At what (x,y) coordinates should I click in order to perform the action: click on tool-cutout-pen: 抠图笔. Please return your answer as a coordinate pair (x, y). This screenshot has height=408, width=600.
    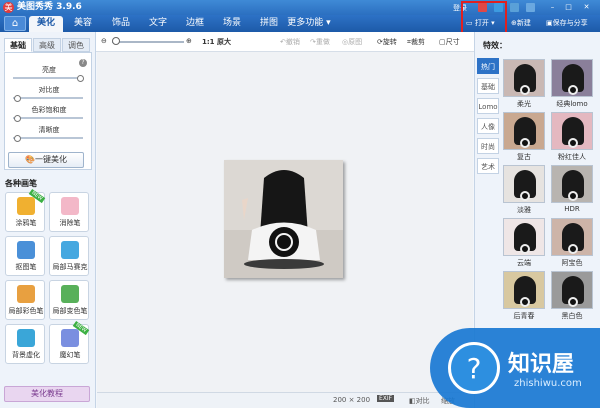
    Looking at the image, I should click on (25, 256).